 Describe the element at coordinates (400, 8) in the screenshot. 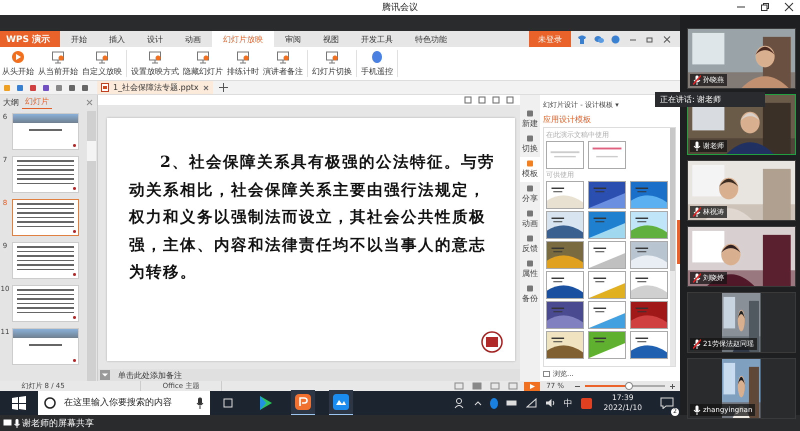

I see `window-title: 腾讯会议` at that location.